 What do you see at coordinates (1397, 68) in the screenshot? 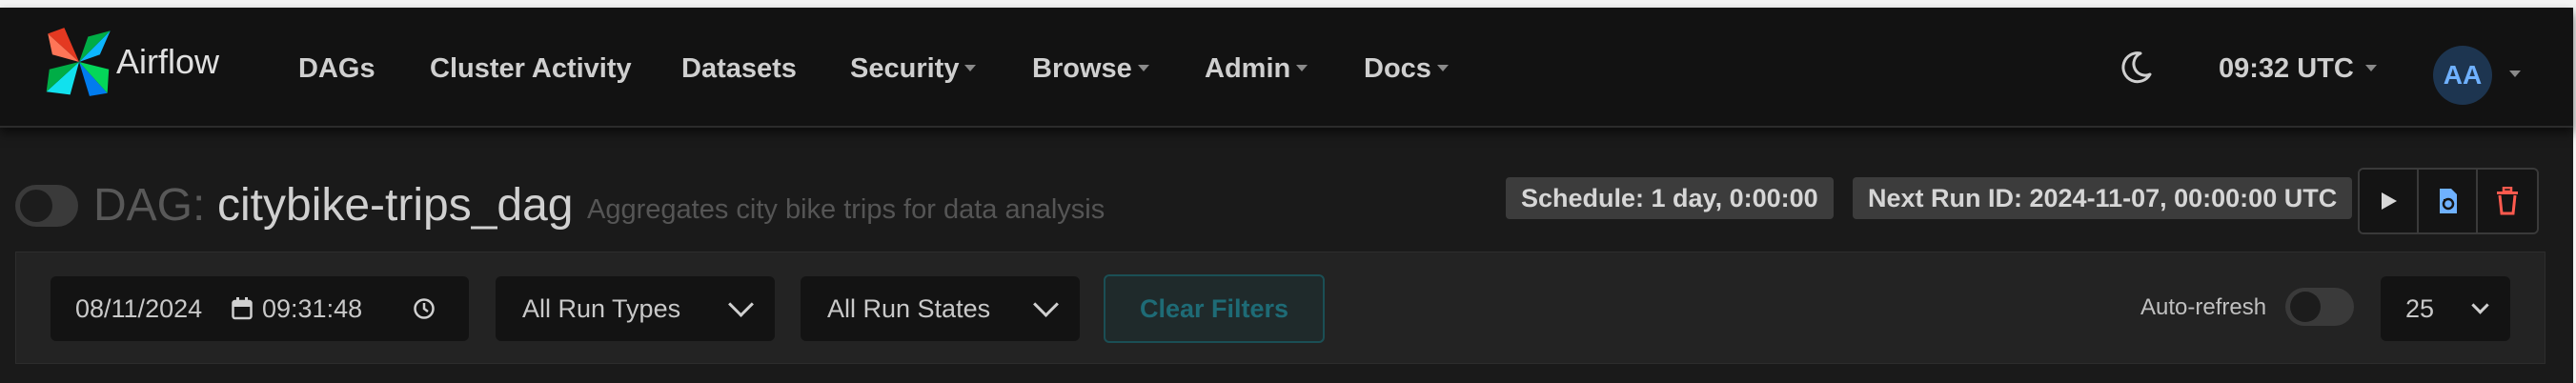
I see `nav-docs-label: Docs` at bounding box center [1397, 68].